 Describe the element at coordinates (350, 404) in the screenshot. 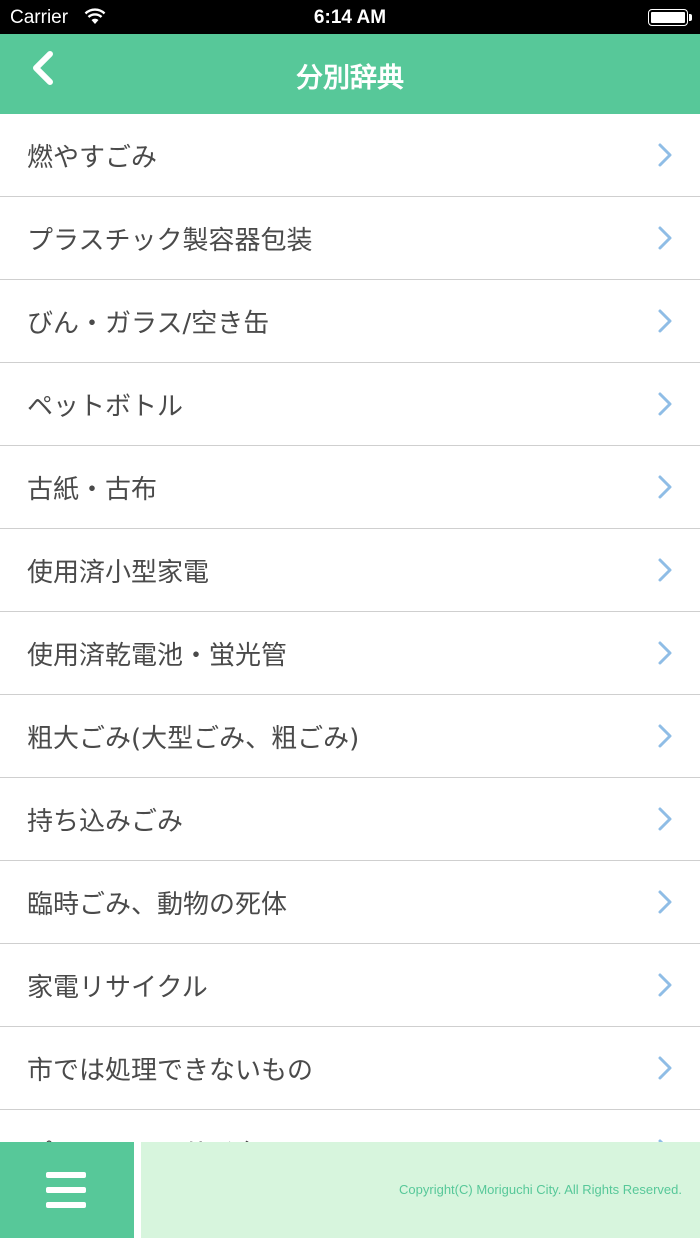

I see `list-item: ペットボトル` at that location.